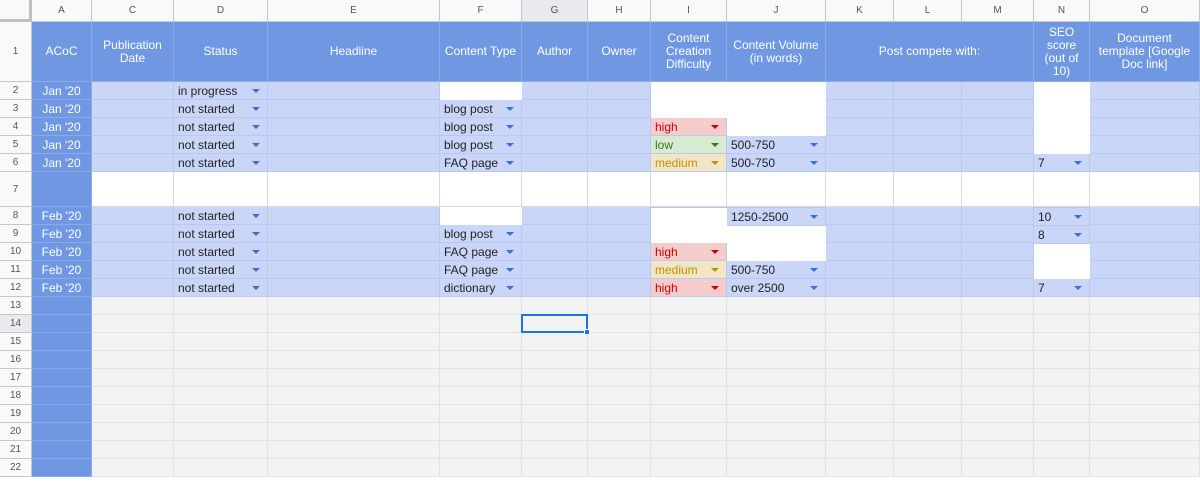 This screenshot has height=482, width=1200. What do you see at coordinates (133, 52) in the screenshot?
I see `publication-date-header: Publication Date` at bounding box center [133, 52].